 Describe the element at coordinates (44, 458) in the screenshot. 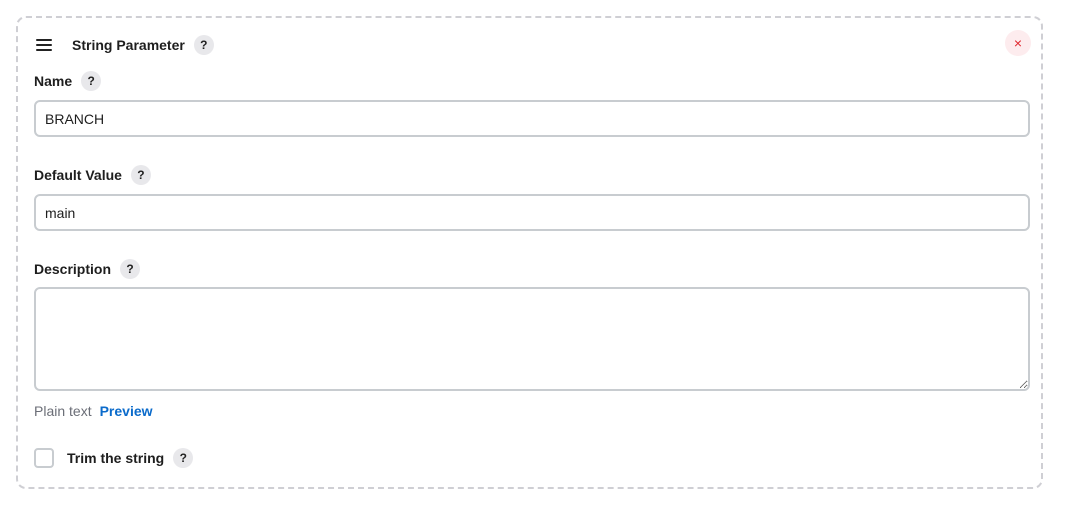

I see `trim-checkbox` at that location.